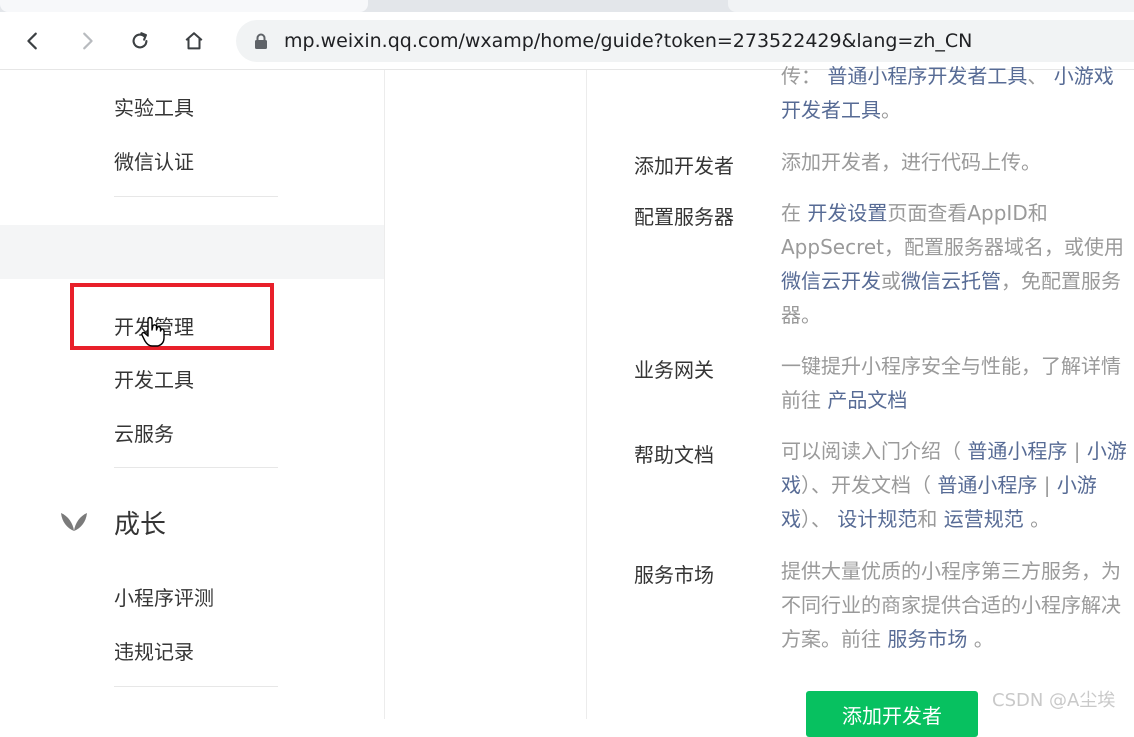  What do you see at coordinates (1037, 76) in the screenshot?
I see `desc-text: 、` at bounding box center [1037, 76].